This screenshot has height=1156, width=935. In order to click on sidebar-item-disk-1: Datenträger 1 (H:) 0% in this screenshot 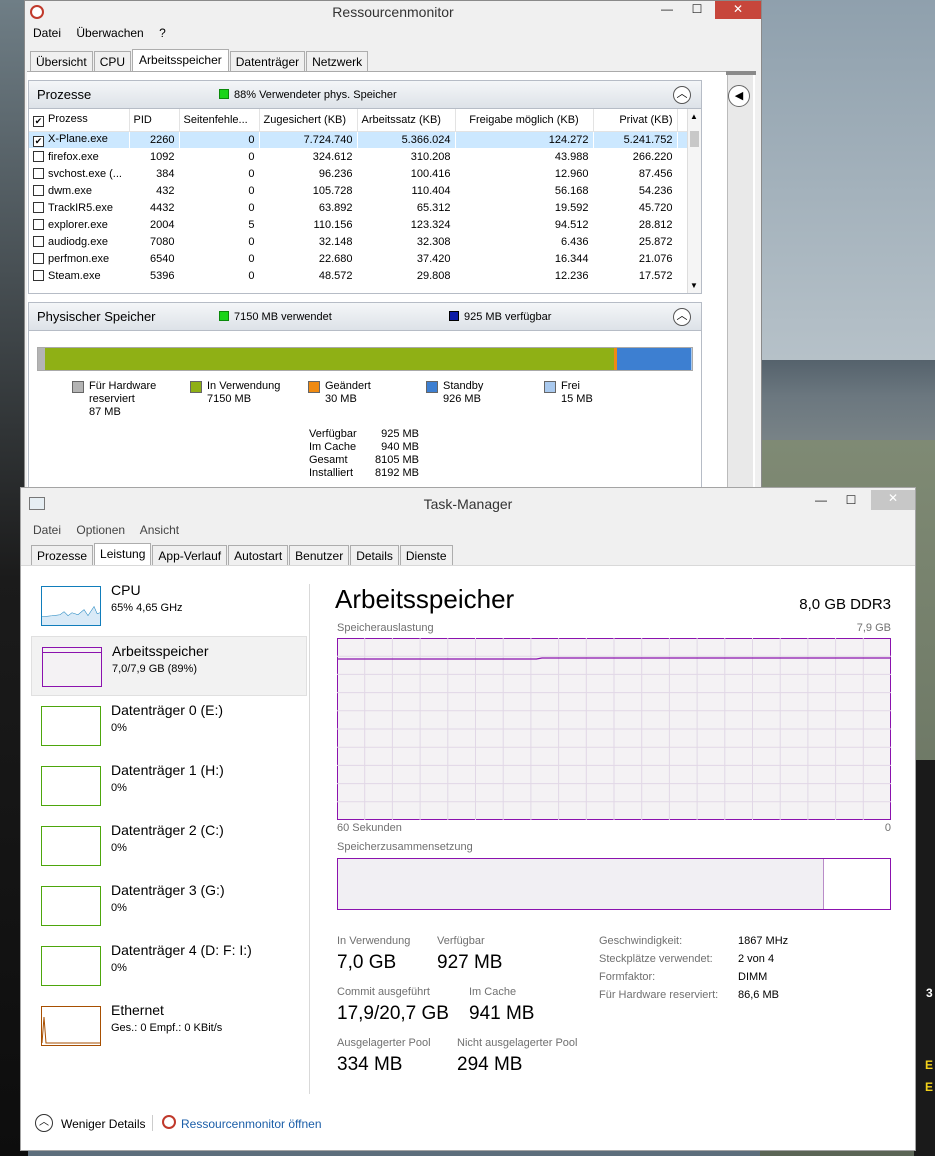, I will do `click(169, 786)`.